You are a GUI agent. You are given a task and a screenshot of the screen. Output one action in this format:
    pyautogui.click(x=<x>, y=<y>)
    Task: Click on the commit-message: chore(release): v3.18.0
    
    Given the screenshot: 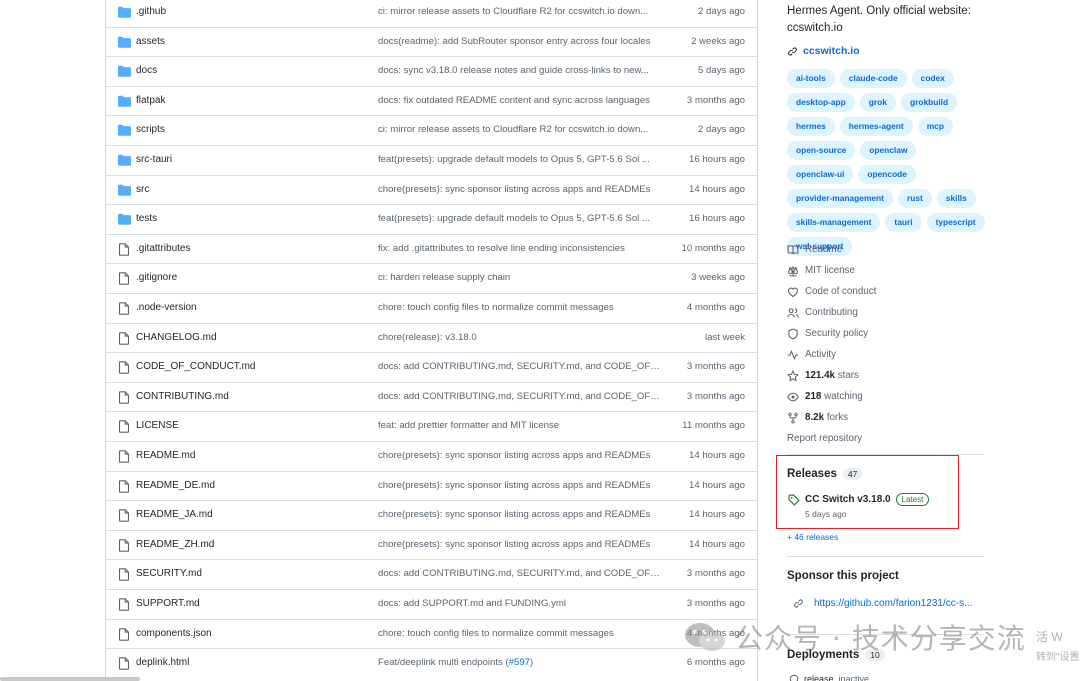 What is the action you would take?
    pyautogui.click(x=520, y=337)
    